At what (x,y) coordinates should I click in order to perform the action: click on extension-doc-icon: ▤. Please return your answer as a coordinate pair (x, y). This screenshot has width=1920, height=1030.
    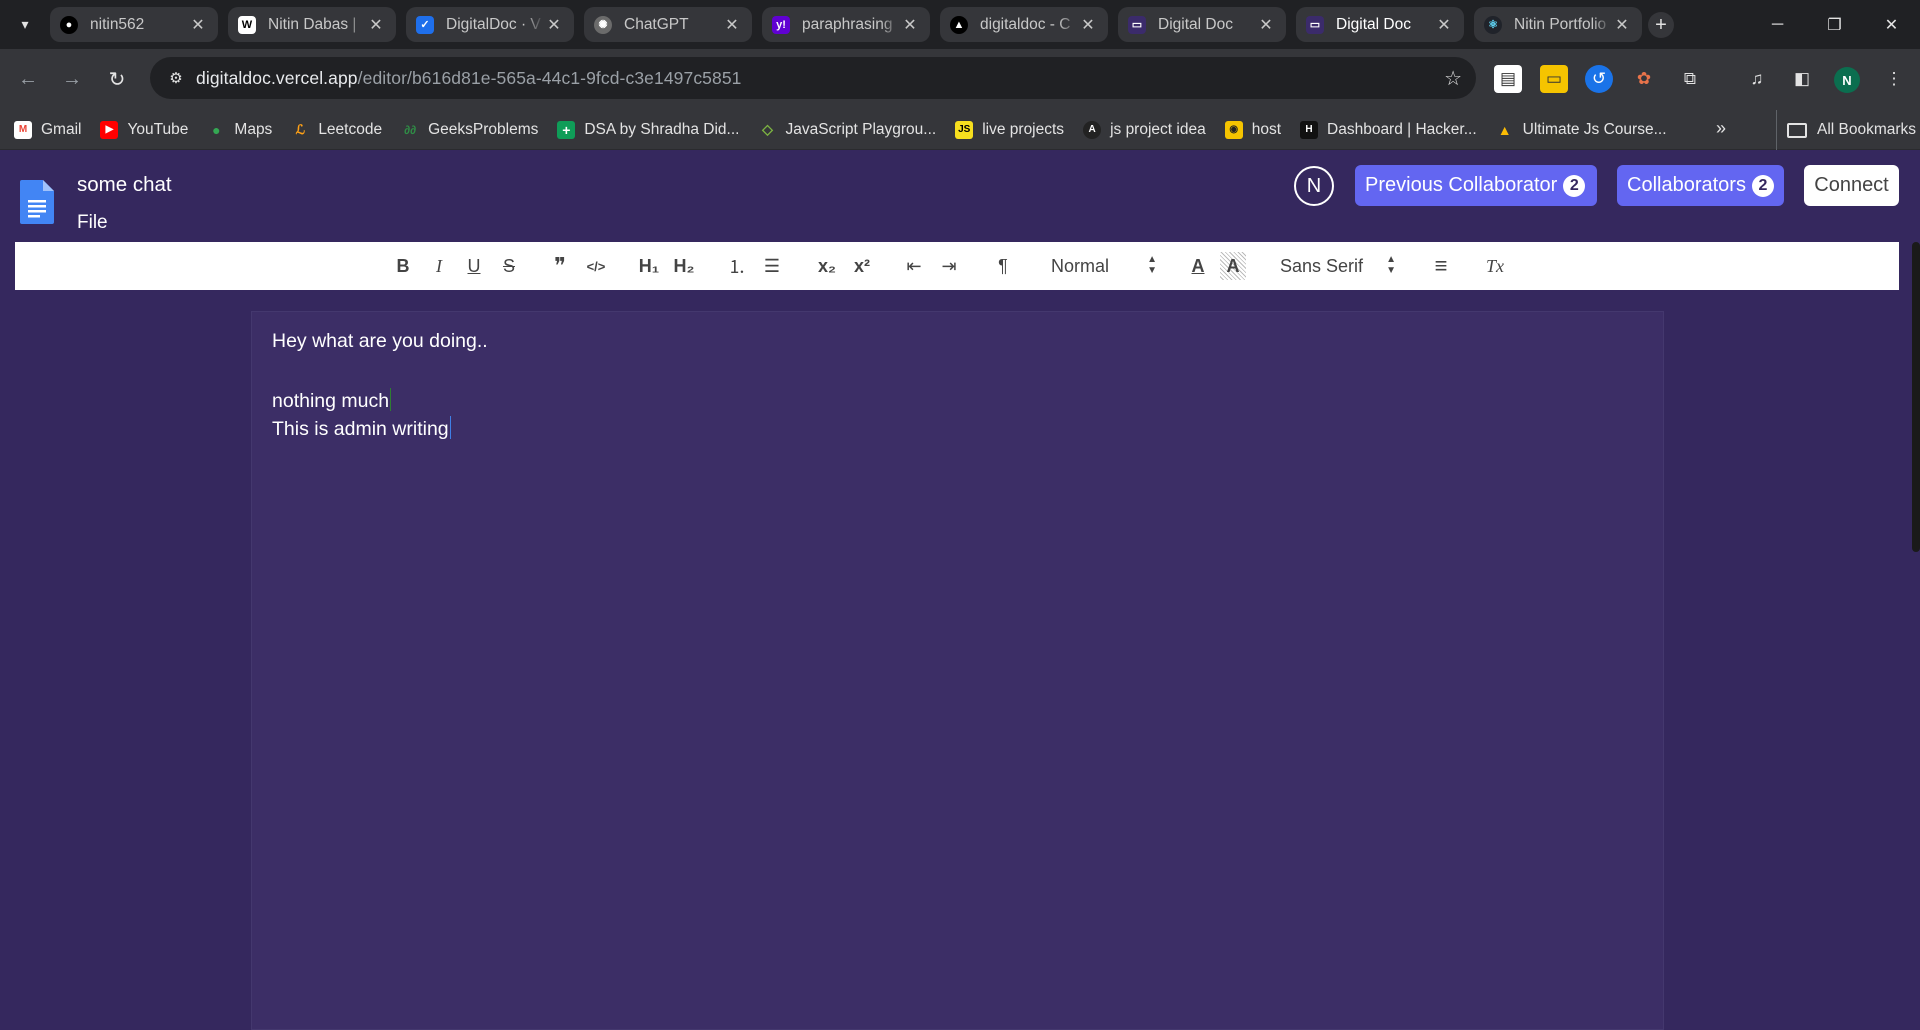
    Looking at the image, I should click on (1508, 79).